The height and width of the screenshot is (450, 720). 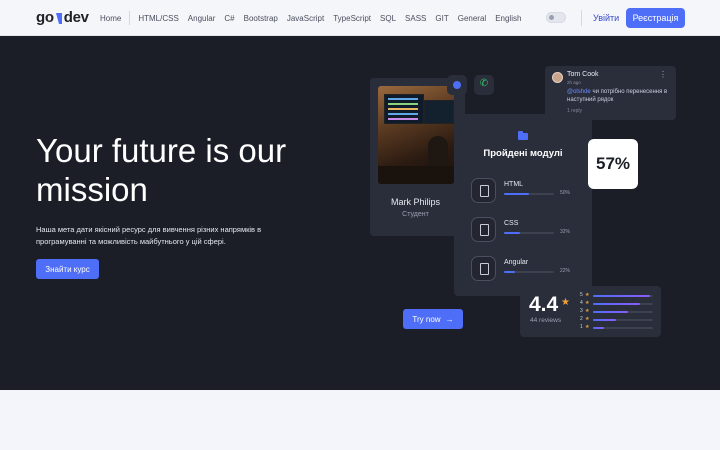 I want to click on logo-text-left: go, so click(x=45, y=17).